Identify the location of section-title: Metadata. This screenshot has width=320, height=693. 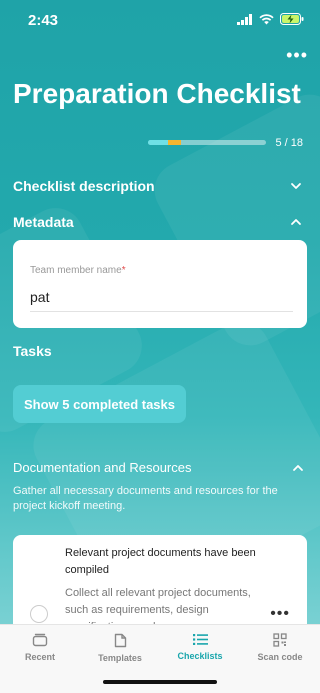
(43, 222).